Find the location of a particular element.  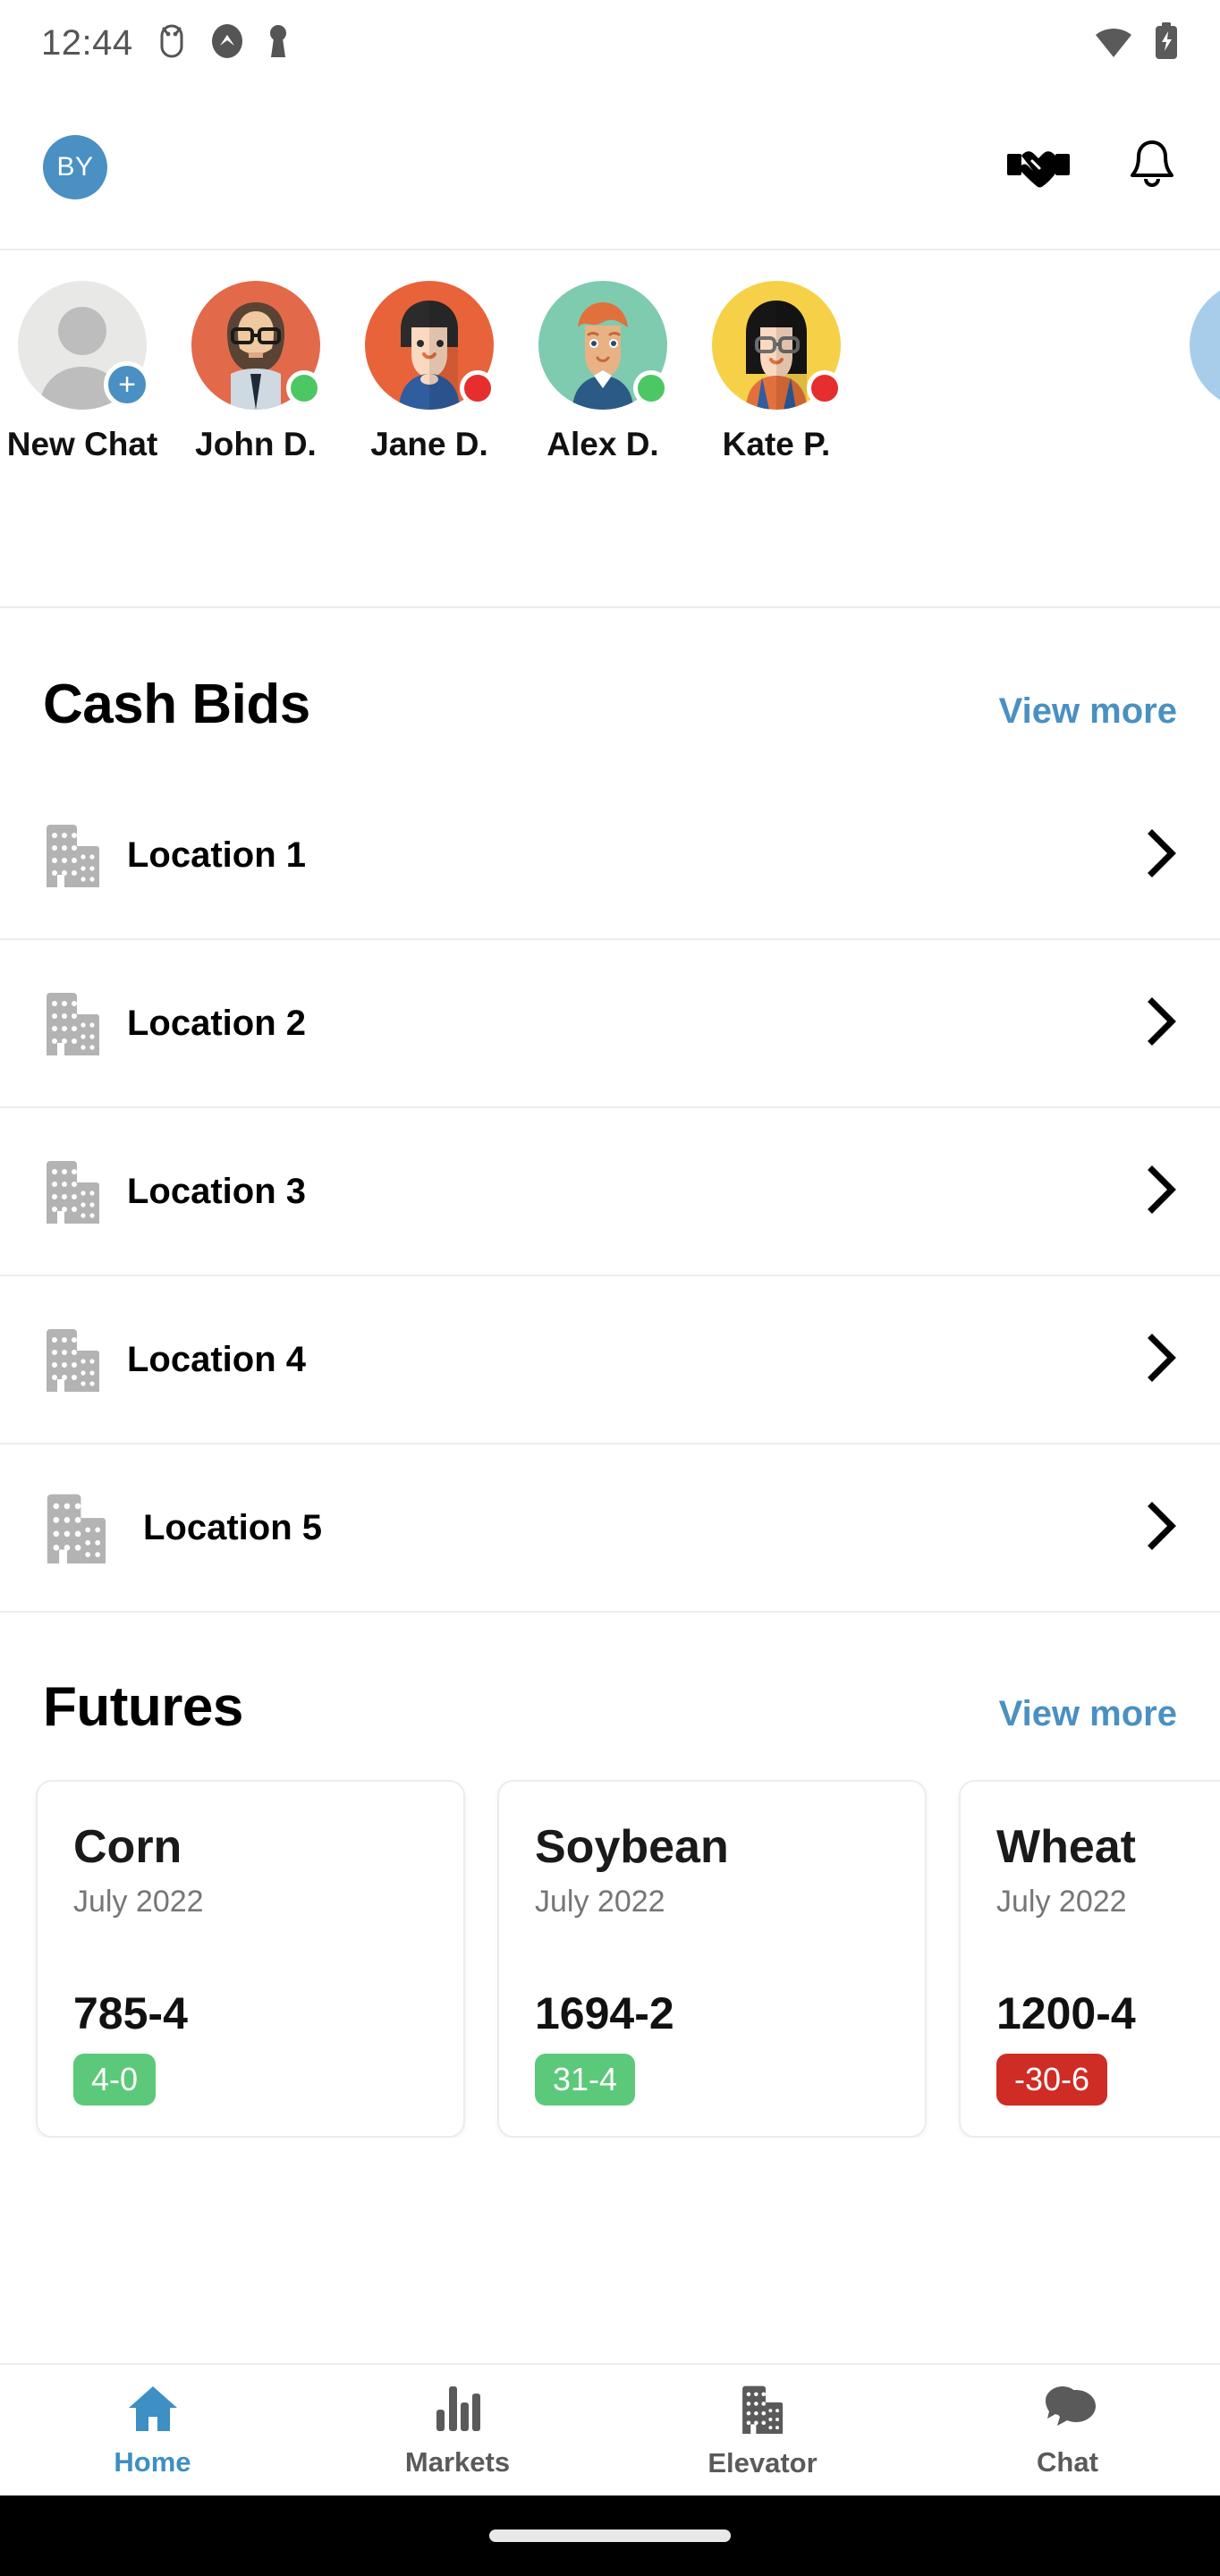

futures-price: 785-4 is located at coordinates (130, 2013).